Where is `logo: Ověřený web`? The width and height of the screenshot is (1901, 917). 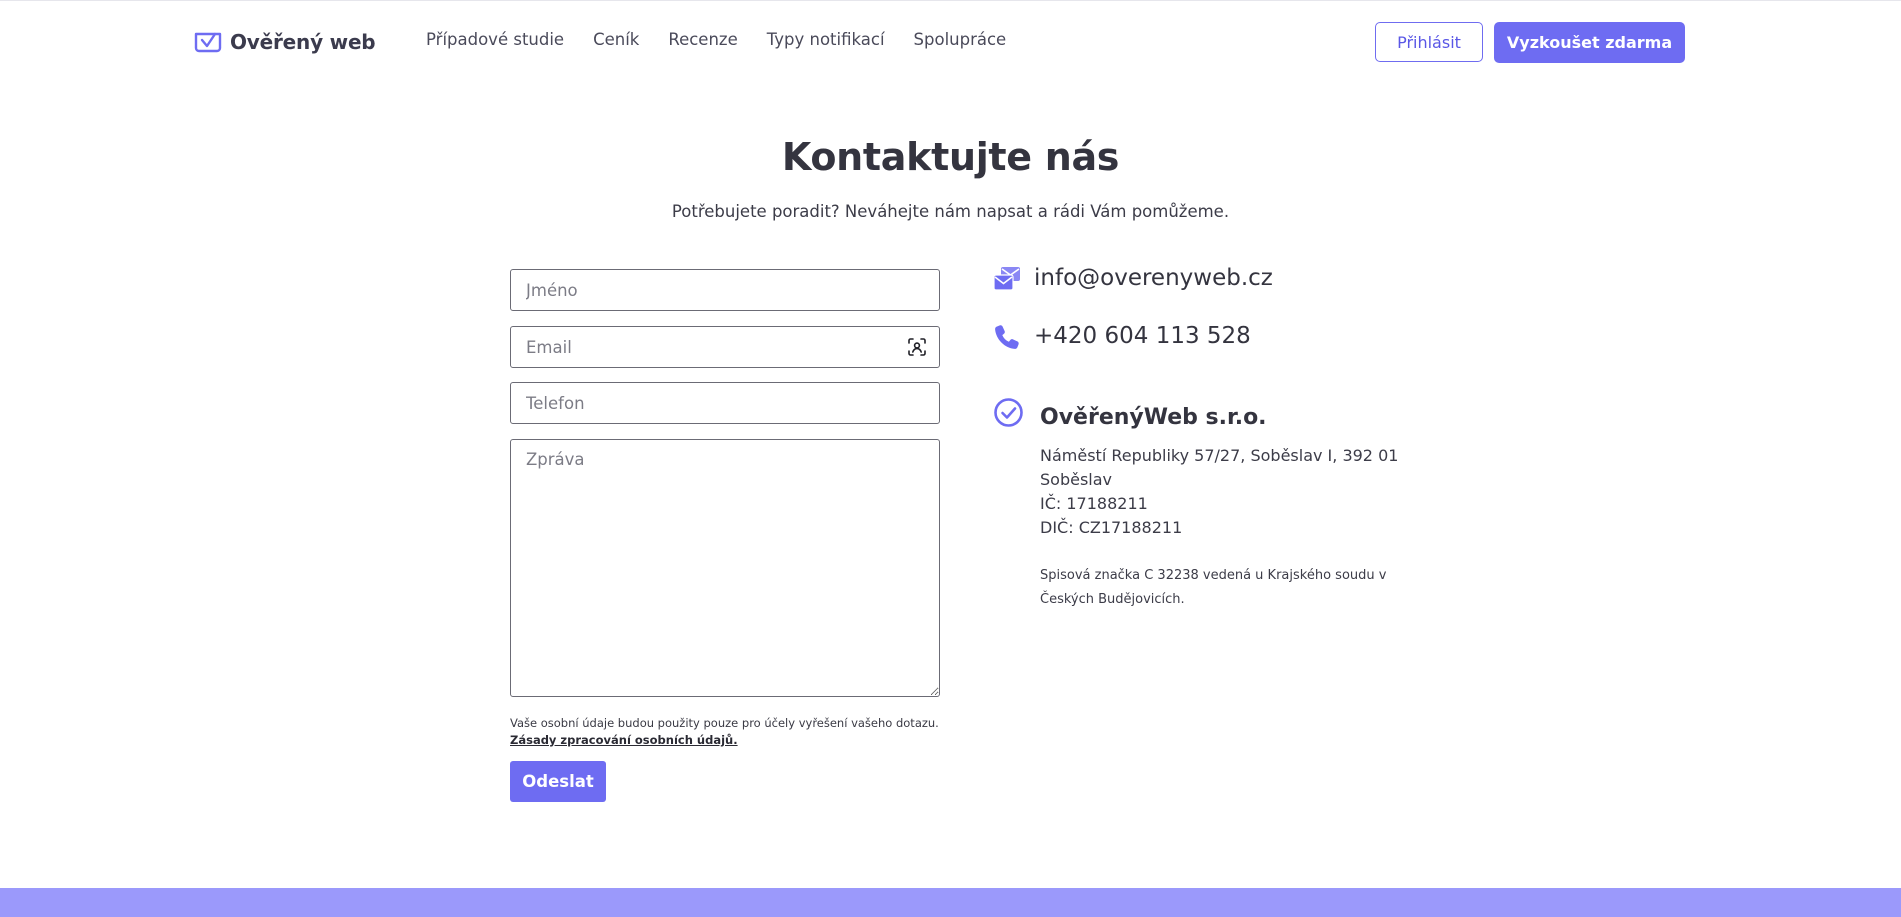 logo: Ověřený web is located at coordinates (284, 42).